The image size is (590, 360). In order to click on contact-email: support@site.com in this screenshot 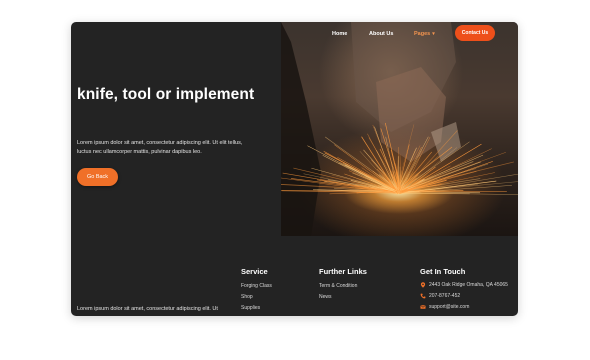, I will do `click(444, 307)`.